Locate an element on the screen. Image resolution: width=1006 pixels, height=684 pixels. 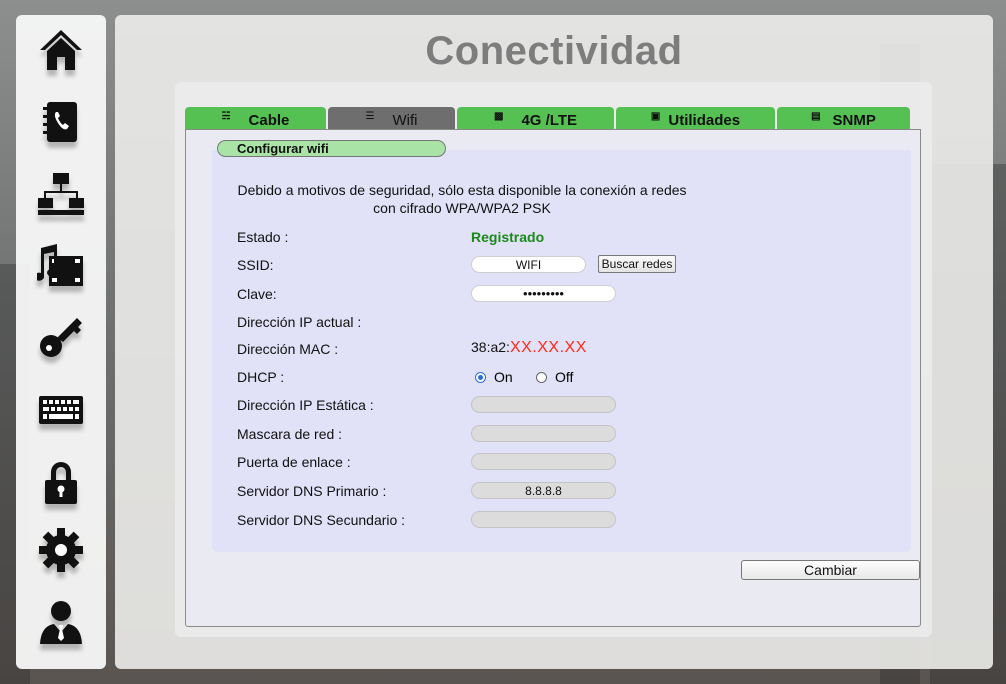
document-icon: ▤ is located at coordinates (816, 116).